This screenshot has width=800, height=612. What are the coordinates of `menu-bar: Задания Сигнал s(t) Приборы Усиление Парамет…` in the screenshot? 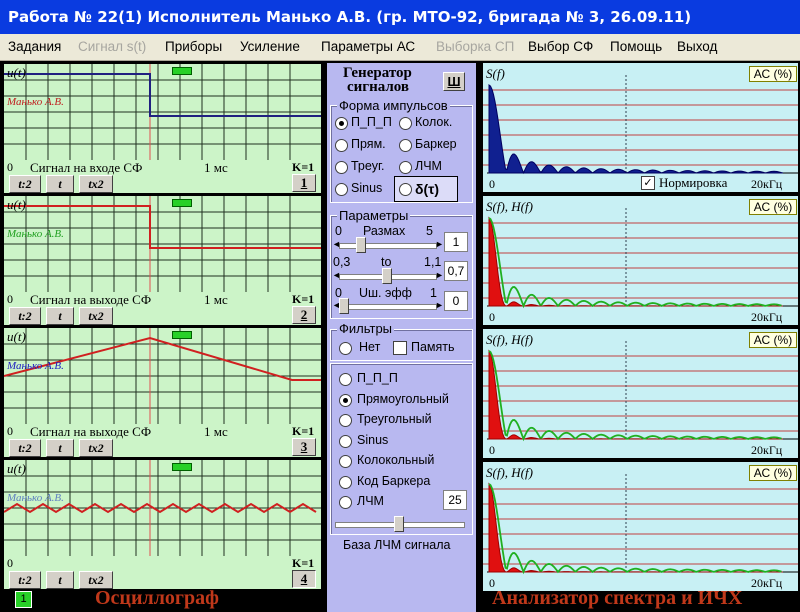 It's located at (400, 47).